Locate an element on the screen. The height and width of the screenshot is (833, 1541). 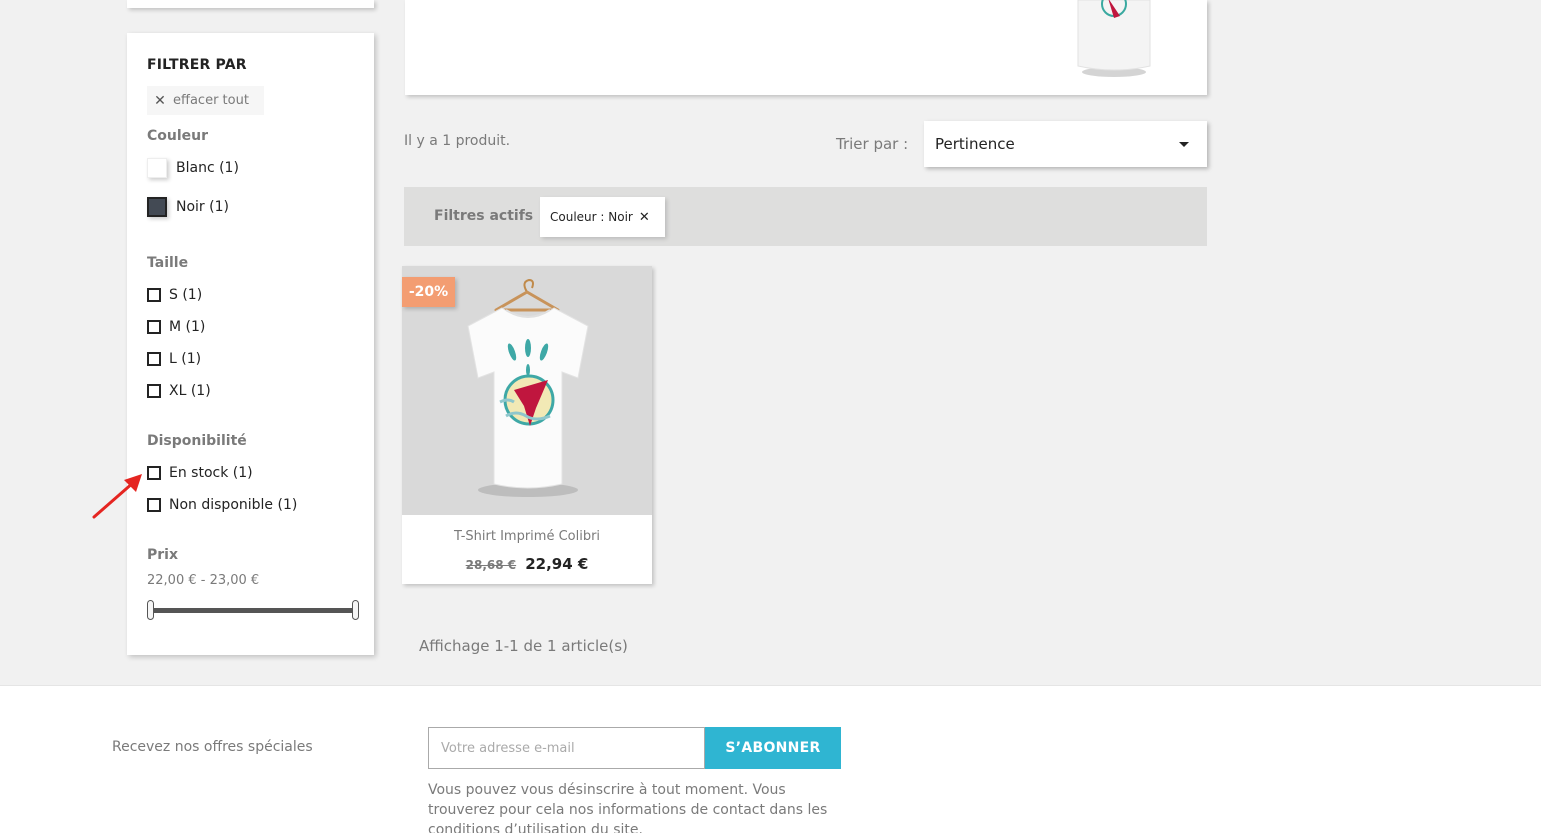
color-swatch-white is located at coordinates (157, 168).